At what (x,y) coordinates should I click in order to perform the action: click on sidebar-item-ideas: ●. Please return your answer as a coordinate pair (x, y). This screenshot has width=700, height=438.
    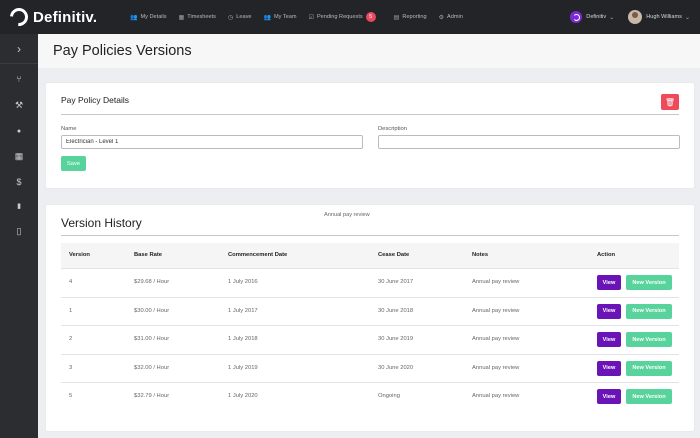
    Looking at the image, I should click on (19, 131).